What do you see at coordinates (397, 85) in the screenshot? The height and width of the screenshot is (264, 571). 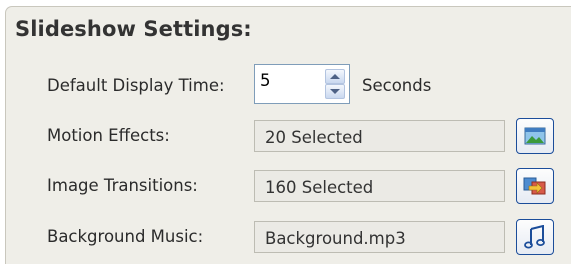 I see `display-time-unit: Seconds` at bounding box center [397, 85].